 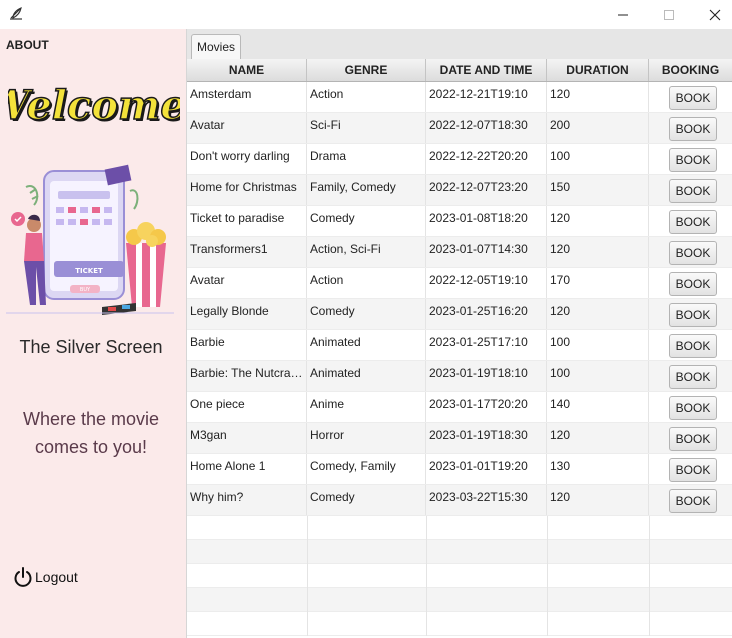 What do you see at coordinates (598, 345) in the screenshot?
I see `cell-duration: 100` at bounding box center [598, 345].